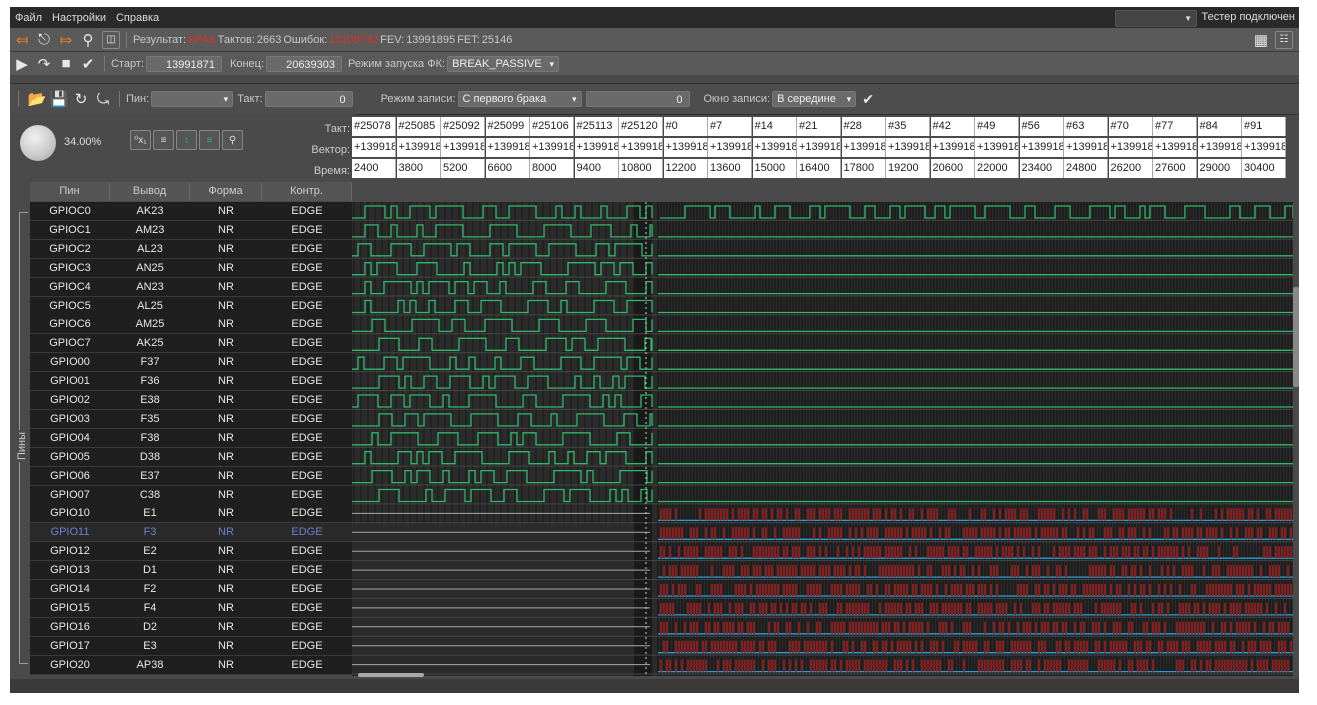 This screenshot has height=705, width=1317. I want to click on load-left-icon: ⤆, so click(22, 40).